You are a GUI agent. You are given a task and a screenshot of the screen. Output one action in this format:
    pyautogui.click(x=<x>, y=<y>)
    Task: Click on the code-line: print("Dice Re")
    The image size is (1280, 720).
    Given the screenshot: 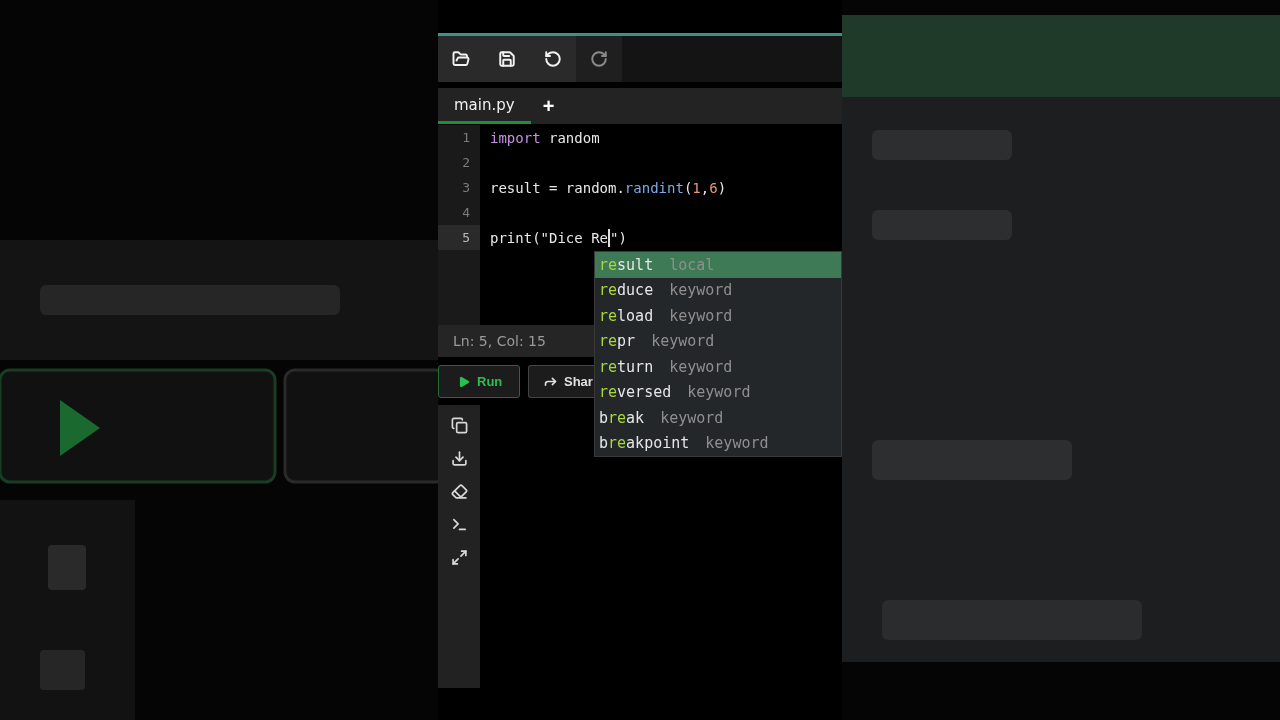 What is the action you would take?
    pyautogui.click(x=558, y=237)
    